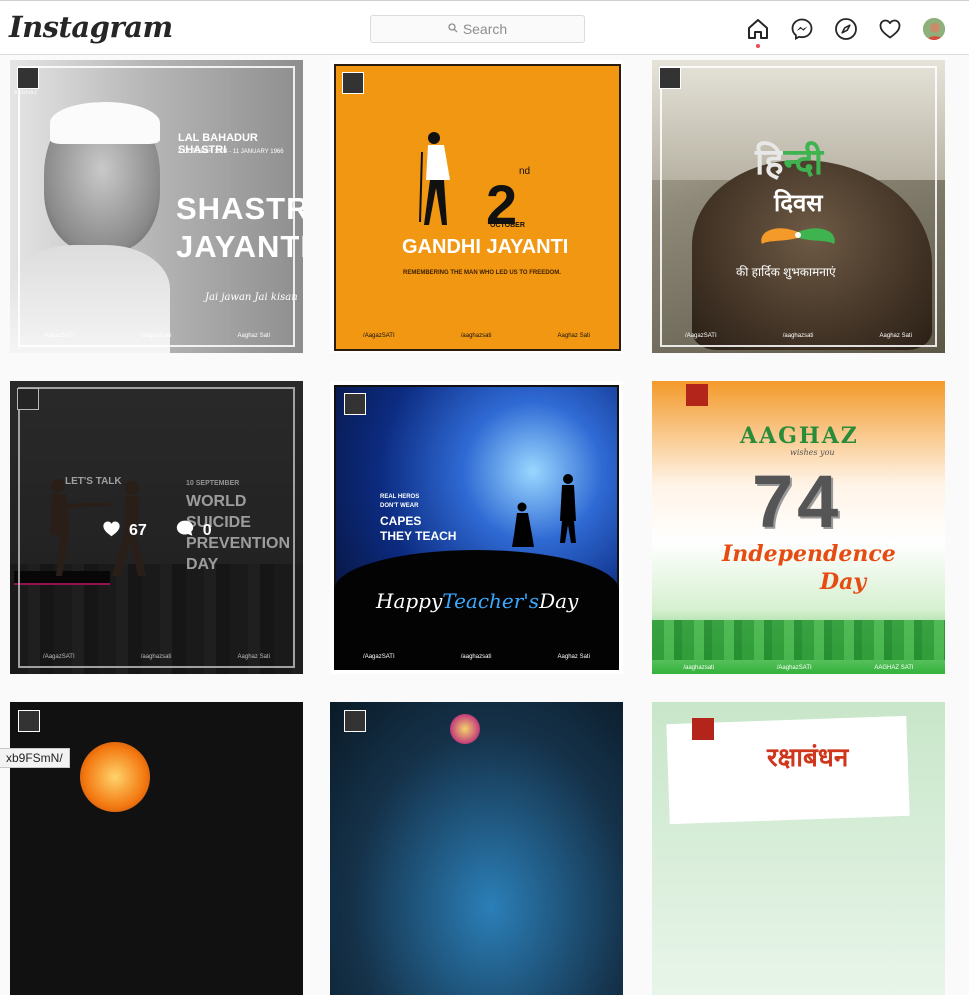 This screenshot has width=969, height=995. What do you see at coordinates (453, 29) in the screenshot?
I see `search-icon` at bounding box center [453, 29].